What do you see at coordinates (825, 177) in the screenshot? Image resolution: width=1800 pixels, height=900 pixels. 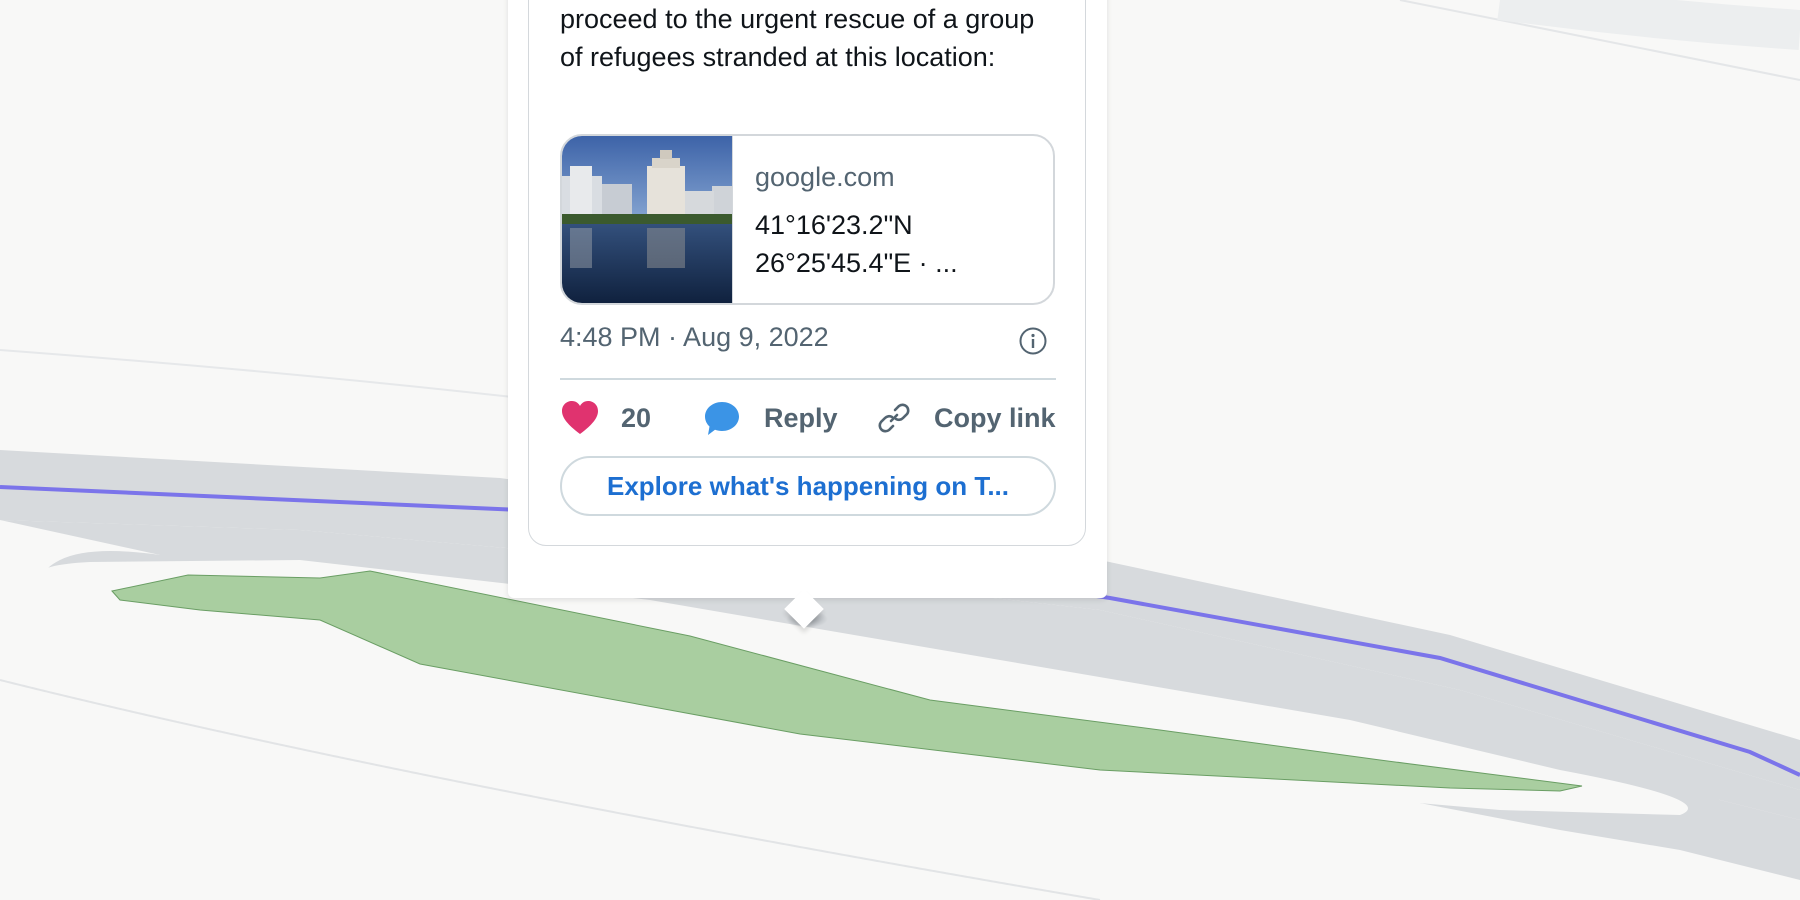 I see `link-domain: google.com` at bounding box center [825, 177].